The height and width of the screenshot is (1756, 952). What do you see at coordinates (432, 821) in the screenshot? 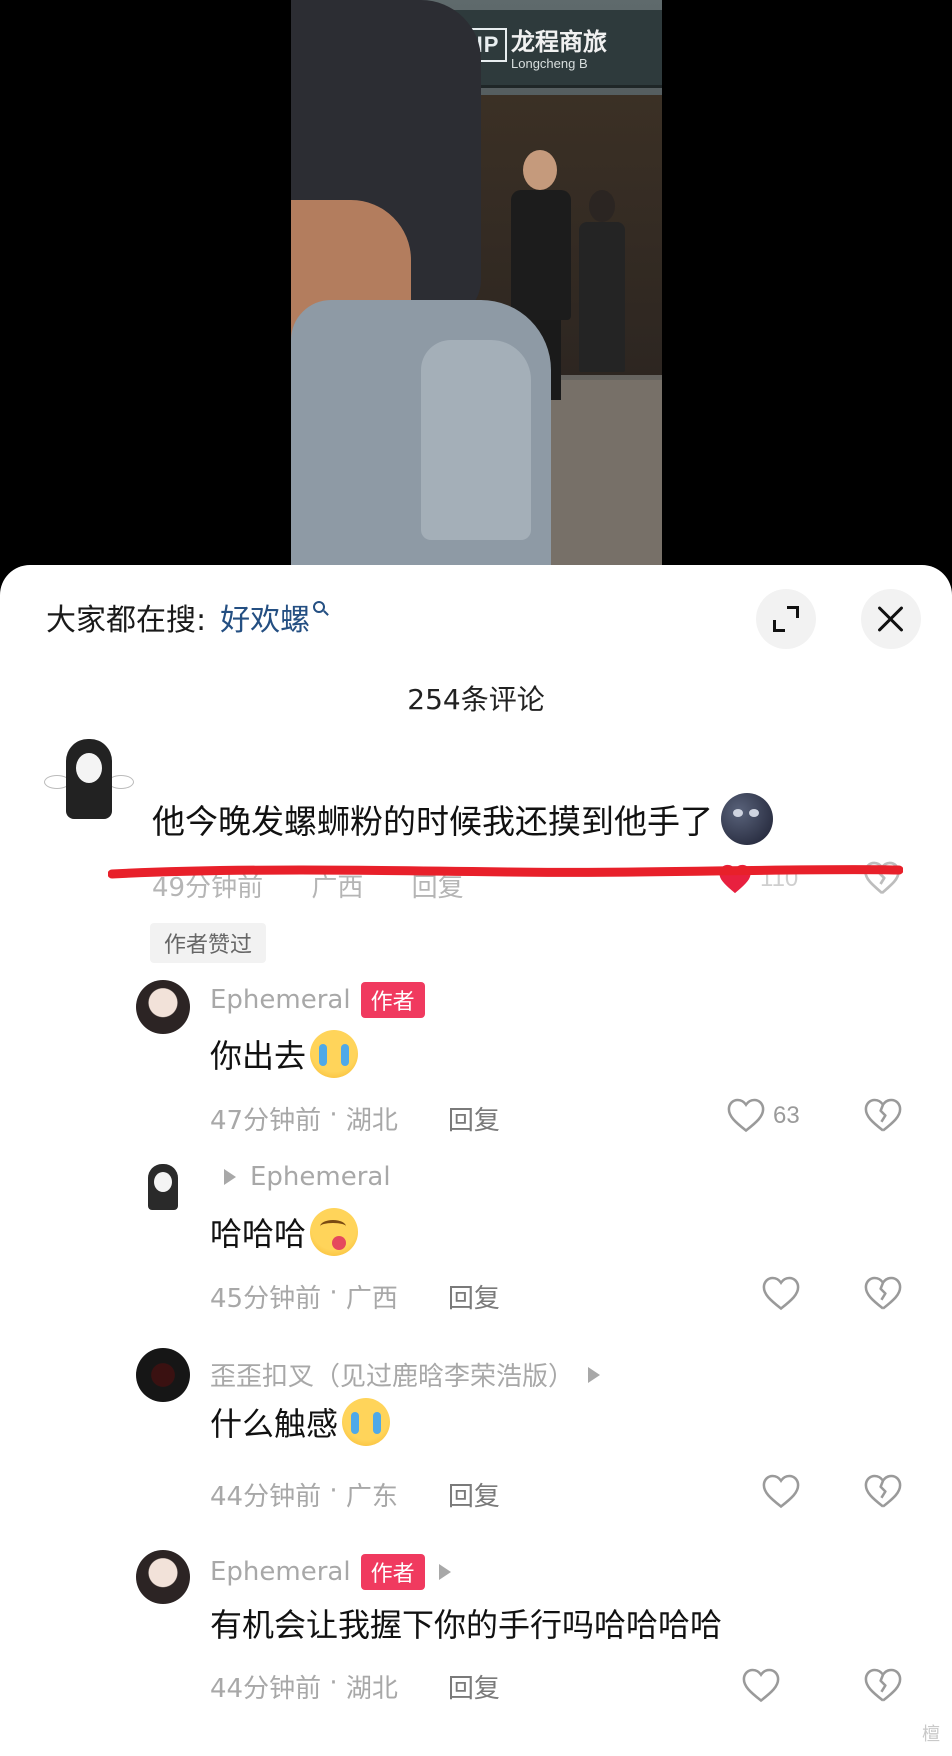
I see `comment-text: 他今晚发螺蛳粉的时候我还摸到他手了` at bounding box center [432, 821].